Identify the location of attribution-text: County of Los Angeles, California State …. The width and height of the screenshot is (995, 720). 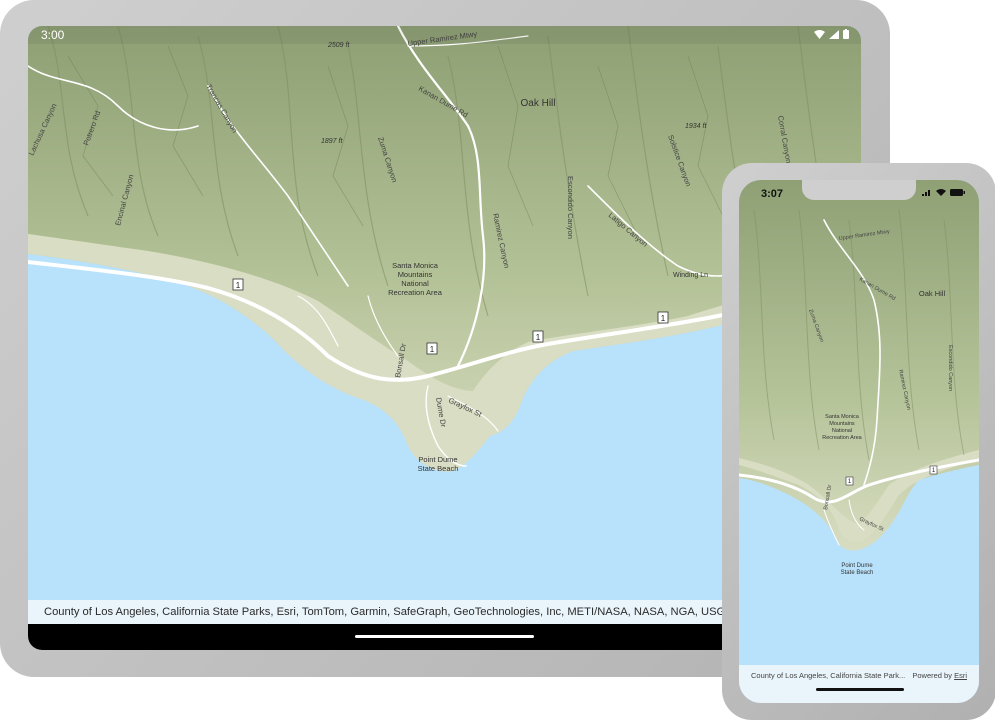
(828, 675).